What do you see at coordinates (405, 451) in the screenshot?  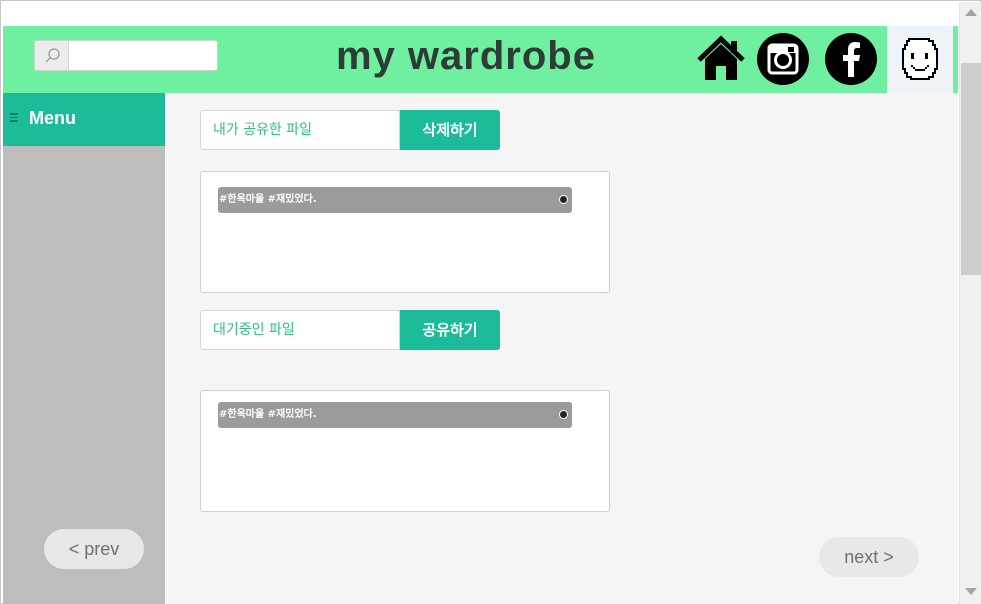 I see `pending-files-panel: #한옥마을 #재밌었다.` at bounding box center [405, 451].